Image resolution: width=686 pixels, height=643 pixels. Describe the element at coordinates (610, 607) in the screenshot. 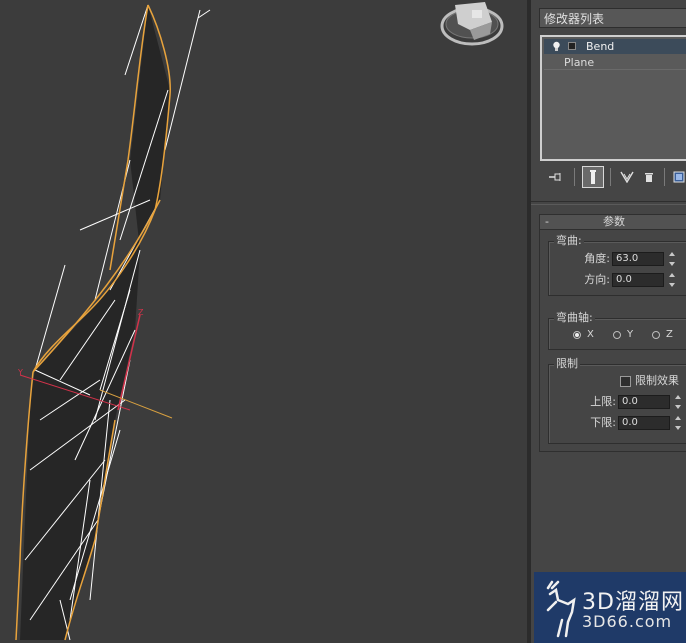

I see `watermark-logo: 3D溜溜网 3D66.com` at that location.